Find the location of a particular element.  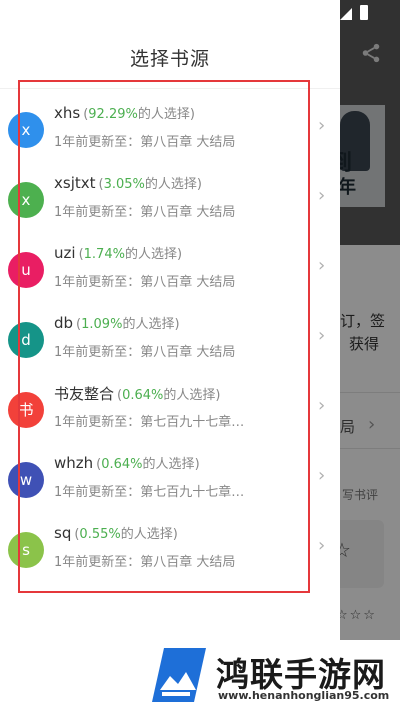

drawer-title: 选择书源 is located at coordinates (169, 59).